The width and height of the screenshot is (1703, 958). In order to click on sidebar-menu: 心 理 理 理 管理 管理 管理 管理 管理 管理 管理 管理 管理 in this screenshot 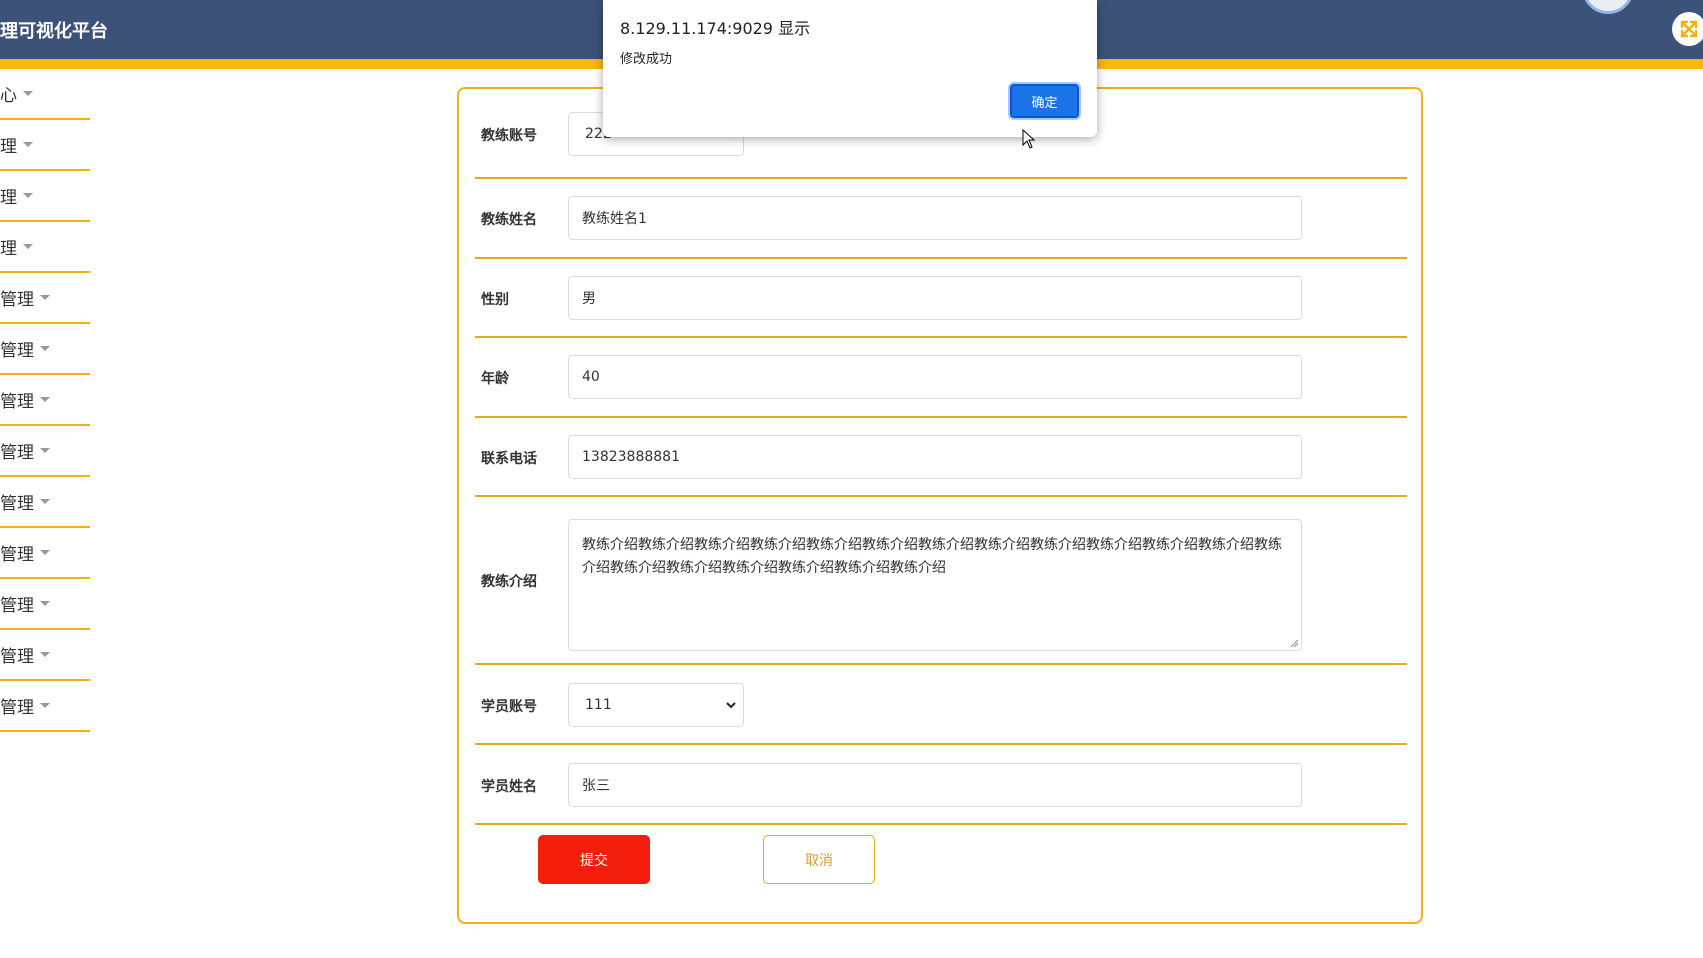, I will do `click(45, 400)`.